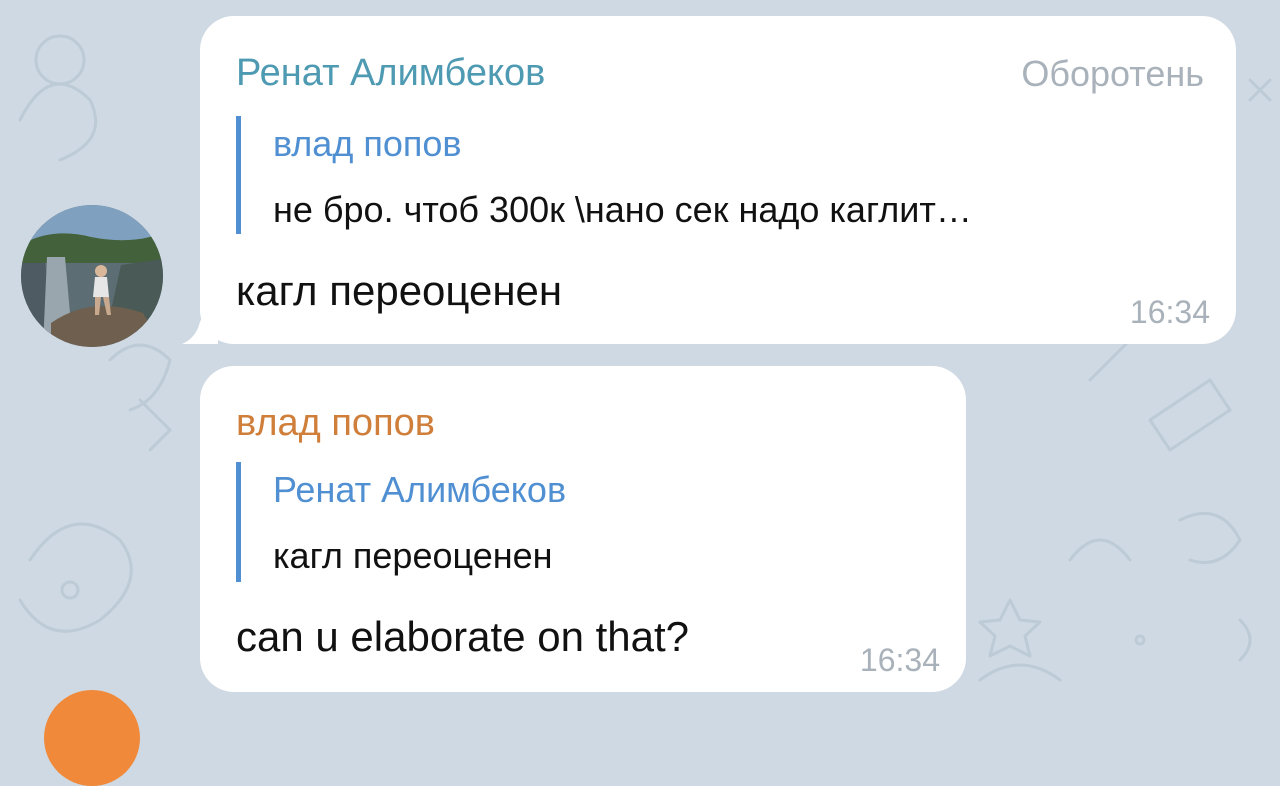  Describe the element at coordinates (92, 738) in the screenshot. I see `orange-avatar` at that location.